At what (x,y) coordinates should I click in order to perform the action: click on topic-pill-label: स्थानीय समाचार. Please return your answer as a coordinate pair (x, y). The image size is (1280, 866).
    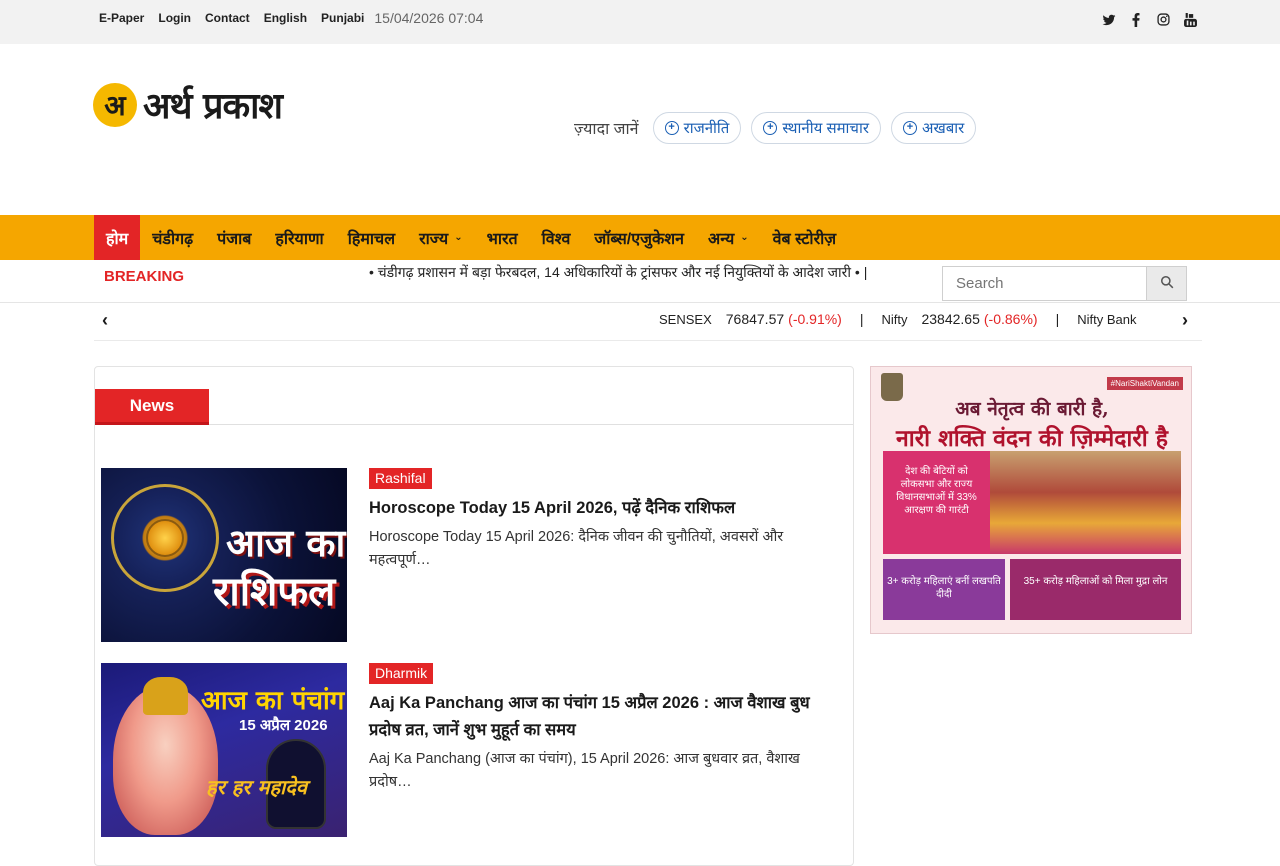
    Looking at the image, I should click on (825, 128).